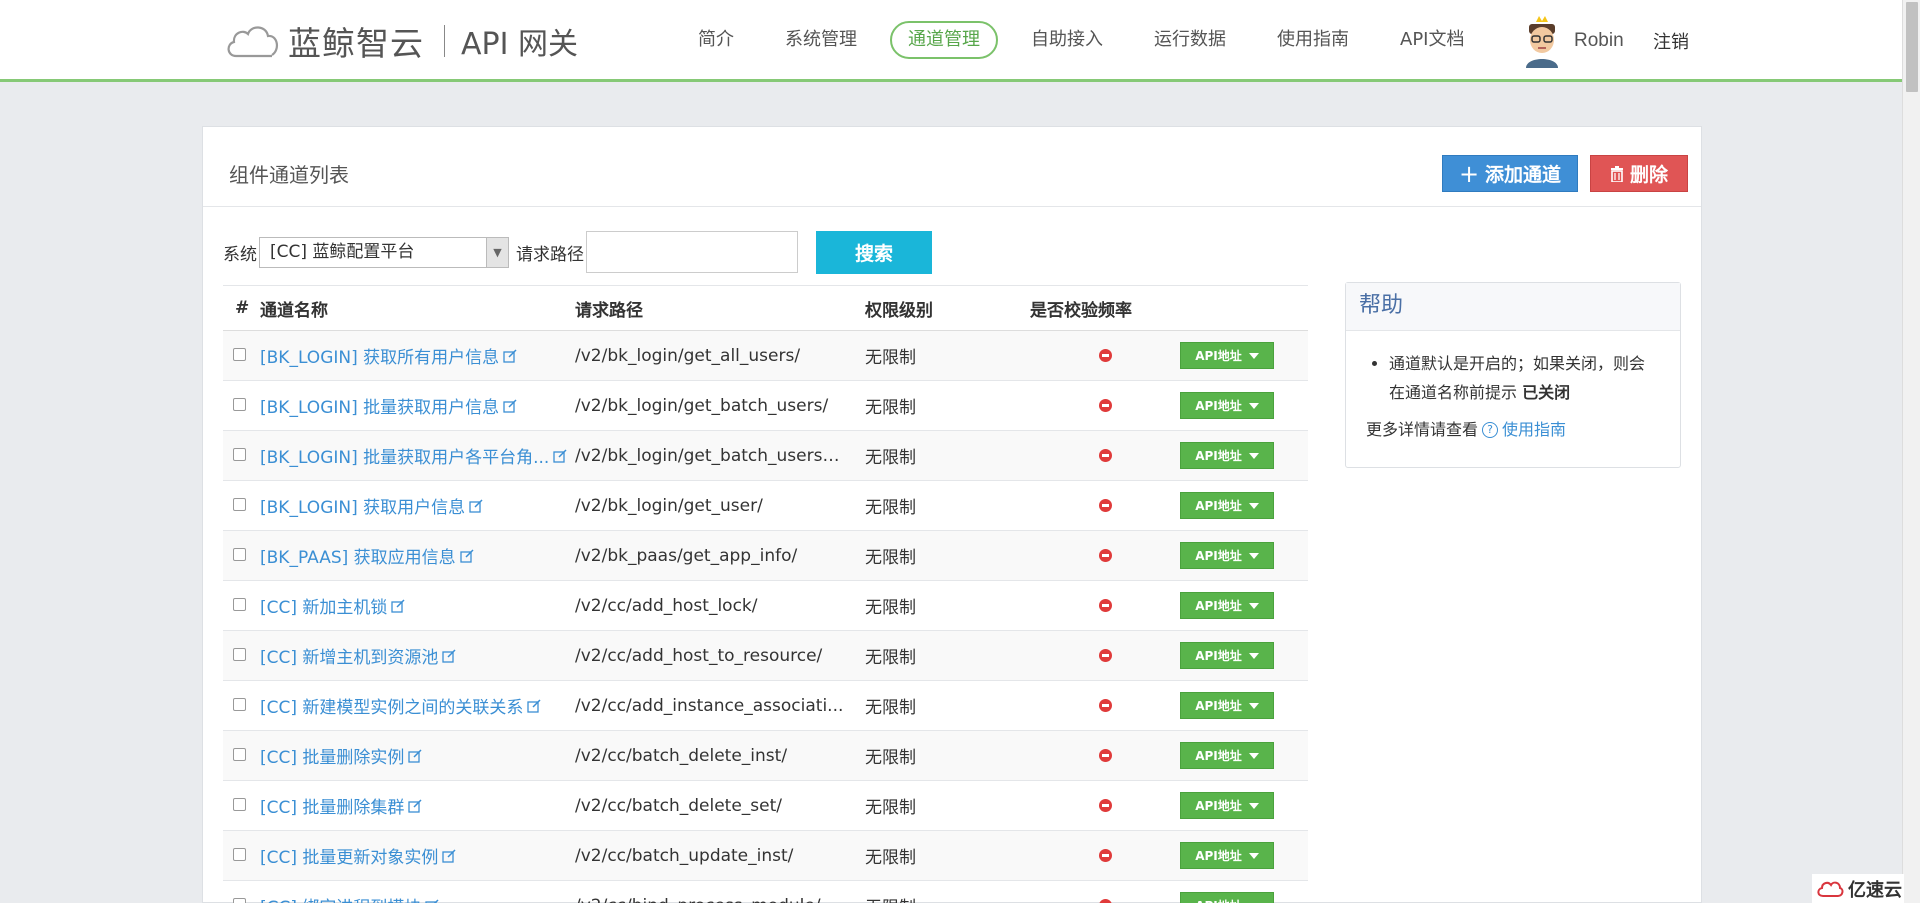 This screenshot has width=1920, height=903. What do you see at coordinates (379, 405) in the screenshot?
I see `channel-name-link: [BK_LOGIN] 批量获取用户信息` at bounding box center [379, 405].